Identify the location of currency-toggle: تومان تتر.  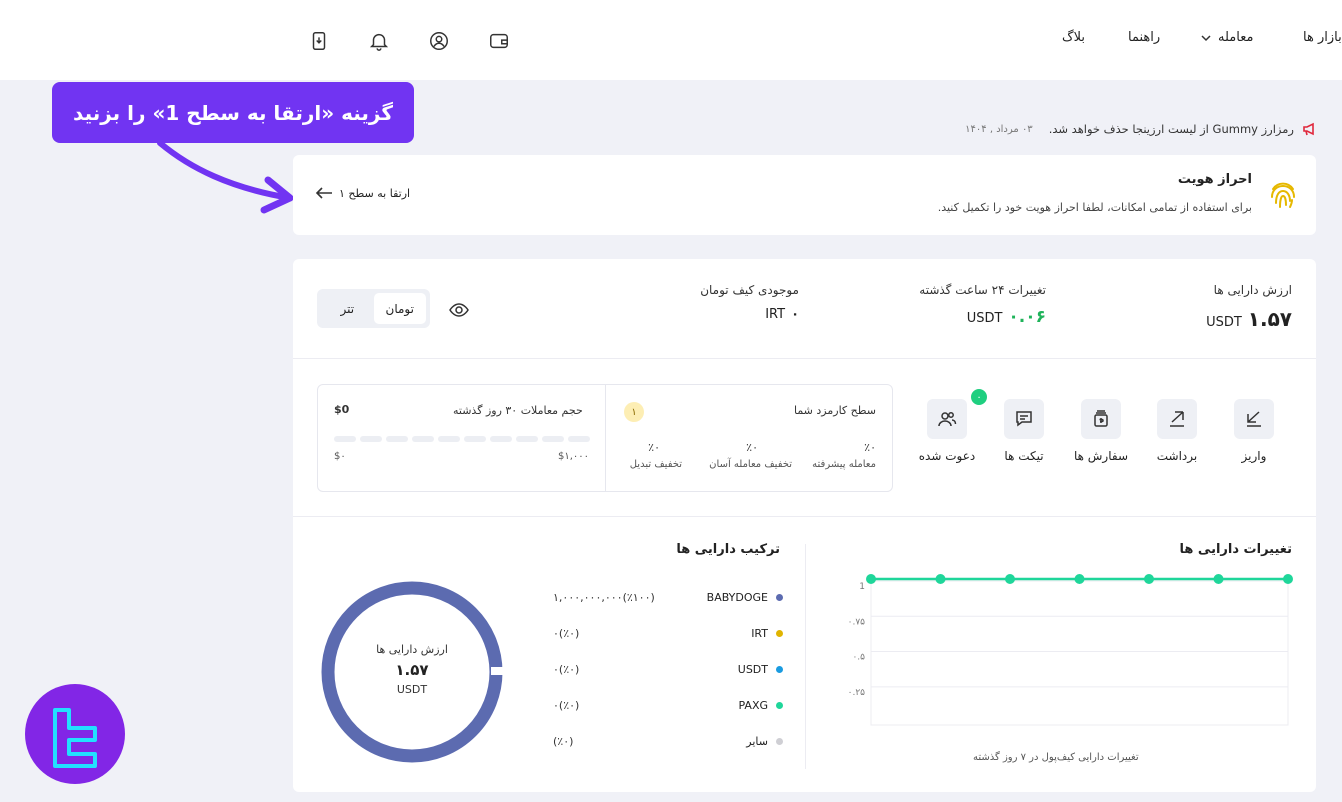
(373, 308).